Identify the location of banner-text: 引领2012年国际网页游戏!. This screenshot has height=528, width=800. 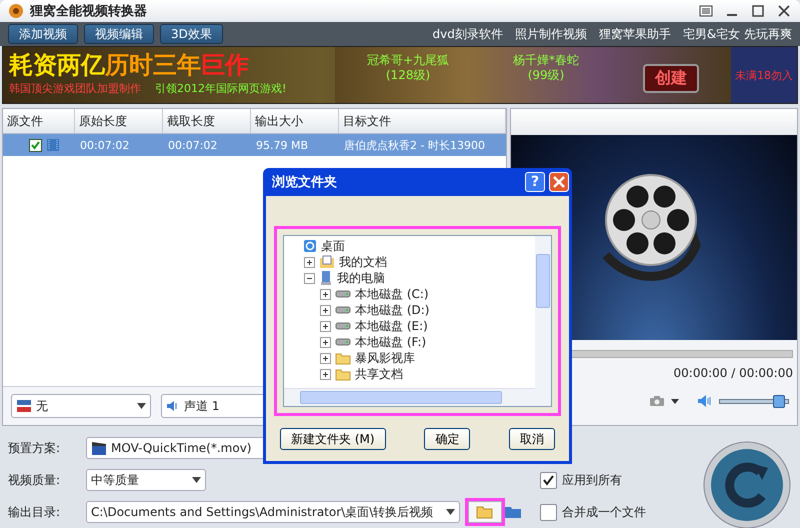
(220, 88).